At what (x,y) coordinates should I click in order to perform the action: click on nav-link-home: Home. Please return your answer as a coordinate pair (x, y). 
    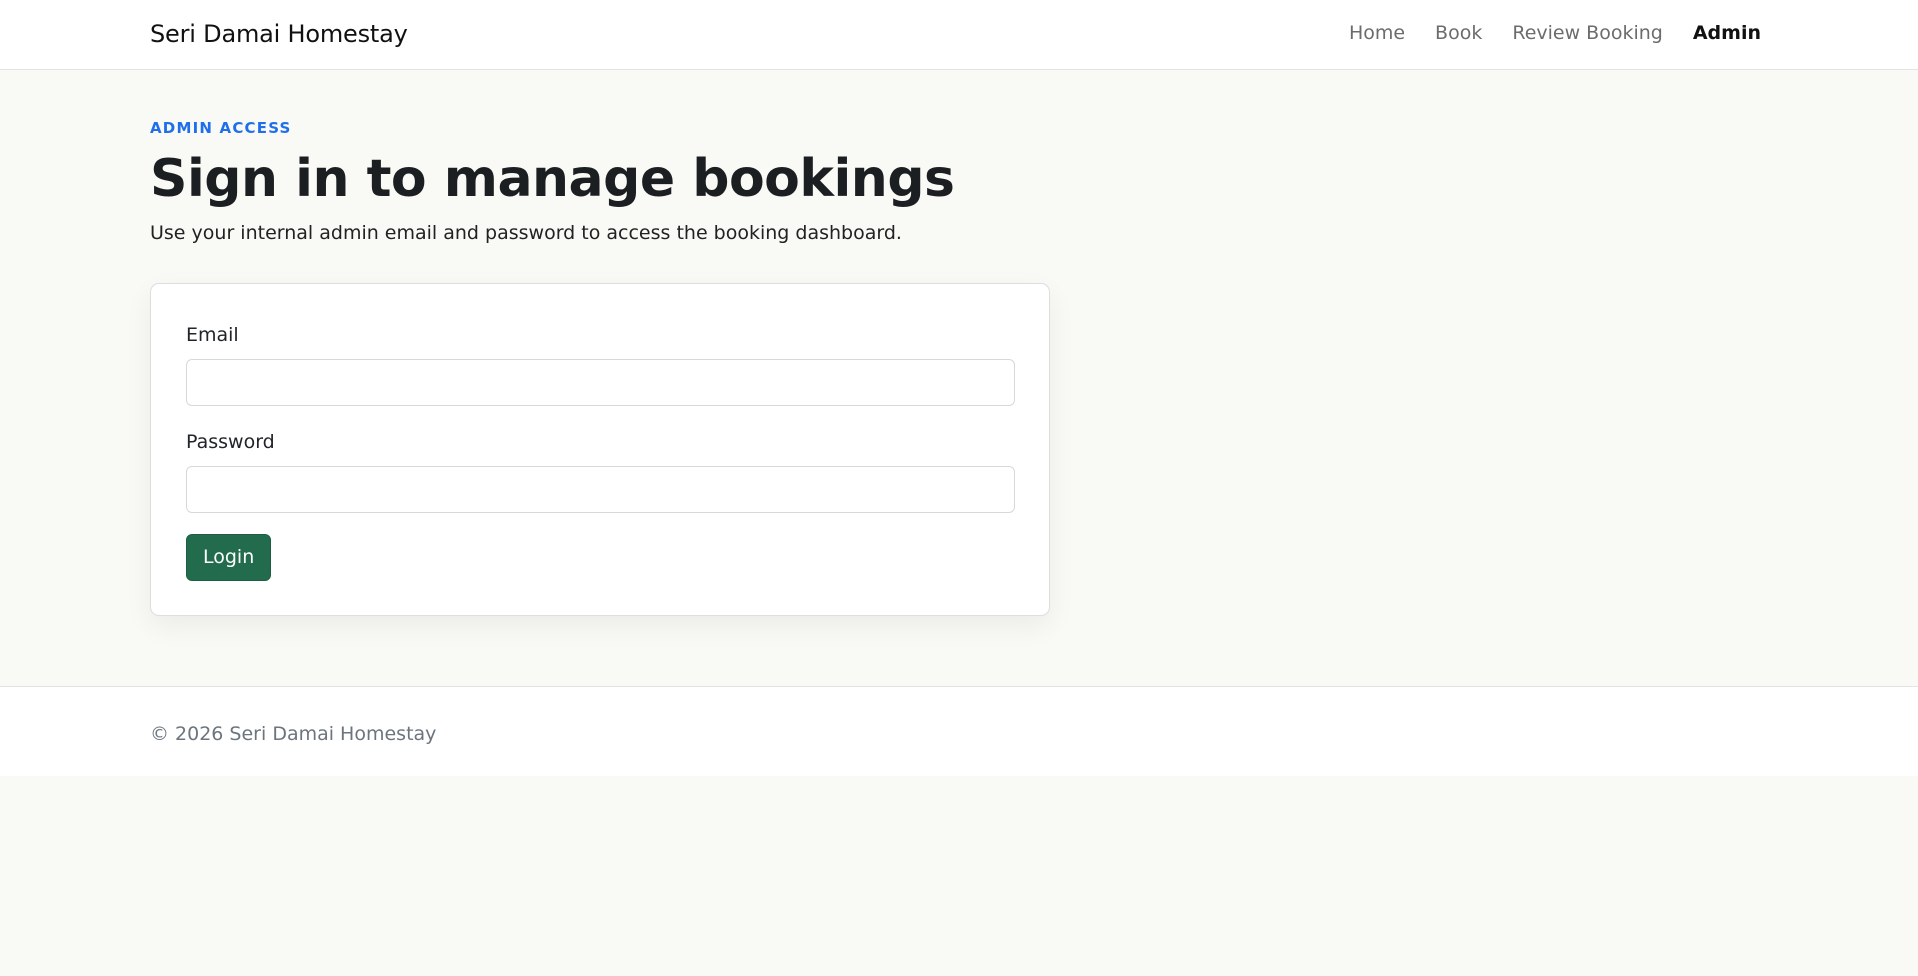
    Looking at the image, I should click on (1377, 33).